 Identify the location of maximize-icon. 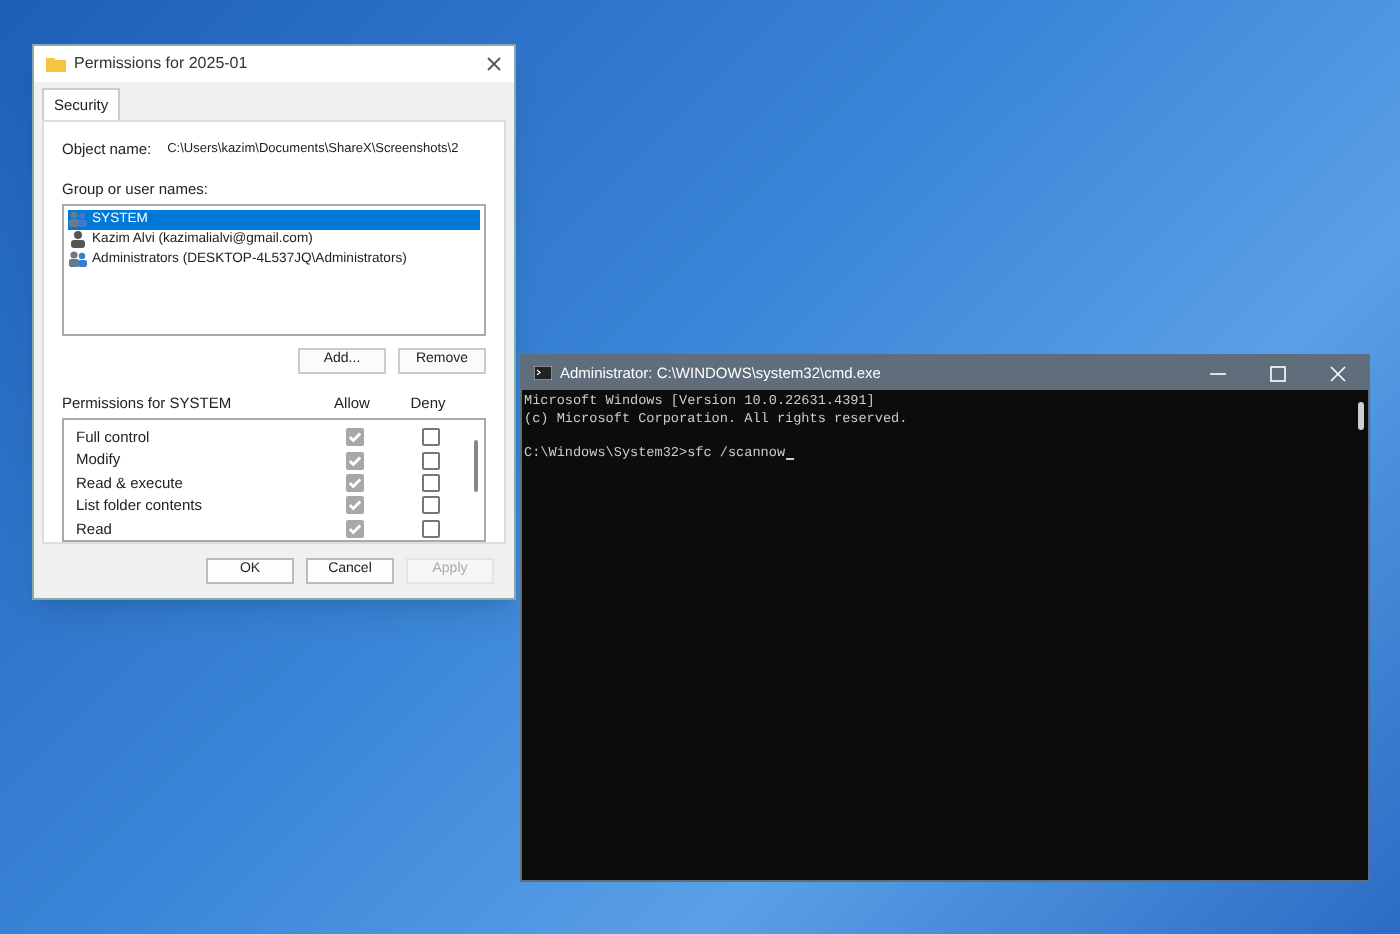
(1278, 373).